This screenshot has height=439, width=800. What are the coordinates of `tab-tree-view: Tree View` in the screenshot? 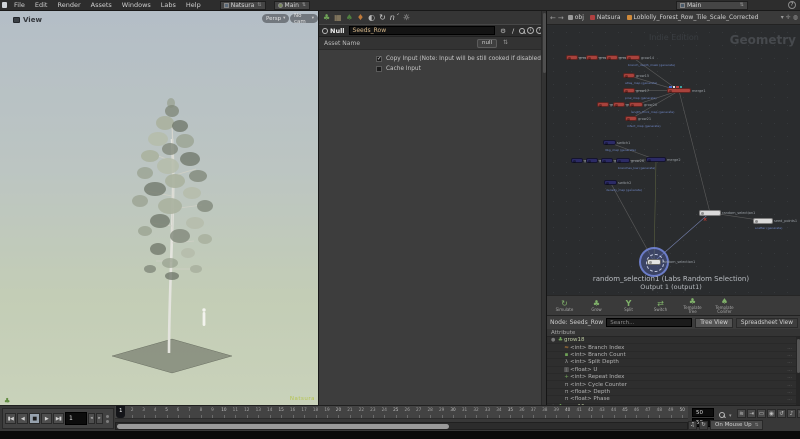 It's located at (714, 322).